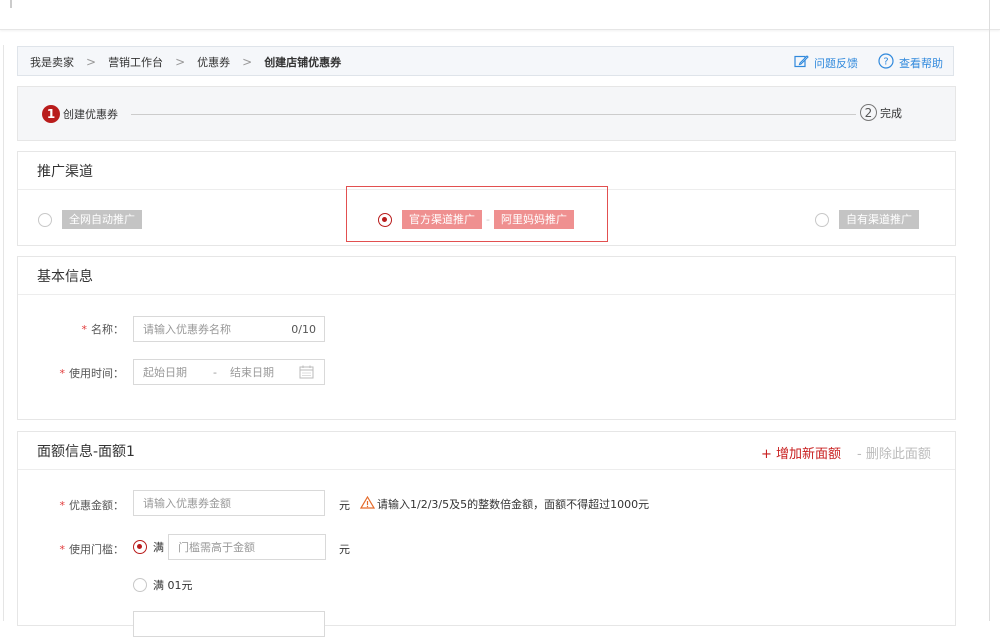 Image resolution: width=1000 pixels, height=637 pixels. Describe the element at coordinates (485, 61) in the screenshot. I see `breadcrumb: 我是卖家 > 营销工作台 > 优惠券 > 创建店铺优惠券 问题反馈 ? 查看帮助` at that location.